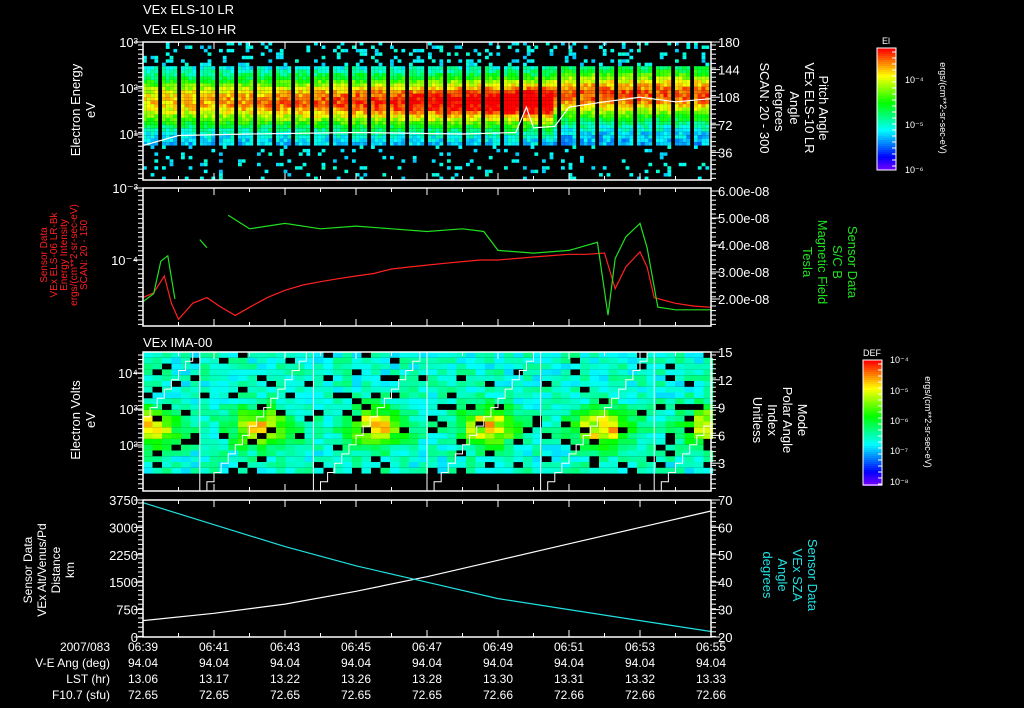  Describe the element at coordinates (123, 527) in the screenshot. I see `panel4-left-tick-label: 3000` at that location.